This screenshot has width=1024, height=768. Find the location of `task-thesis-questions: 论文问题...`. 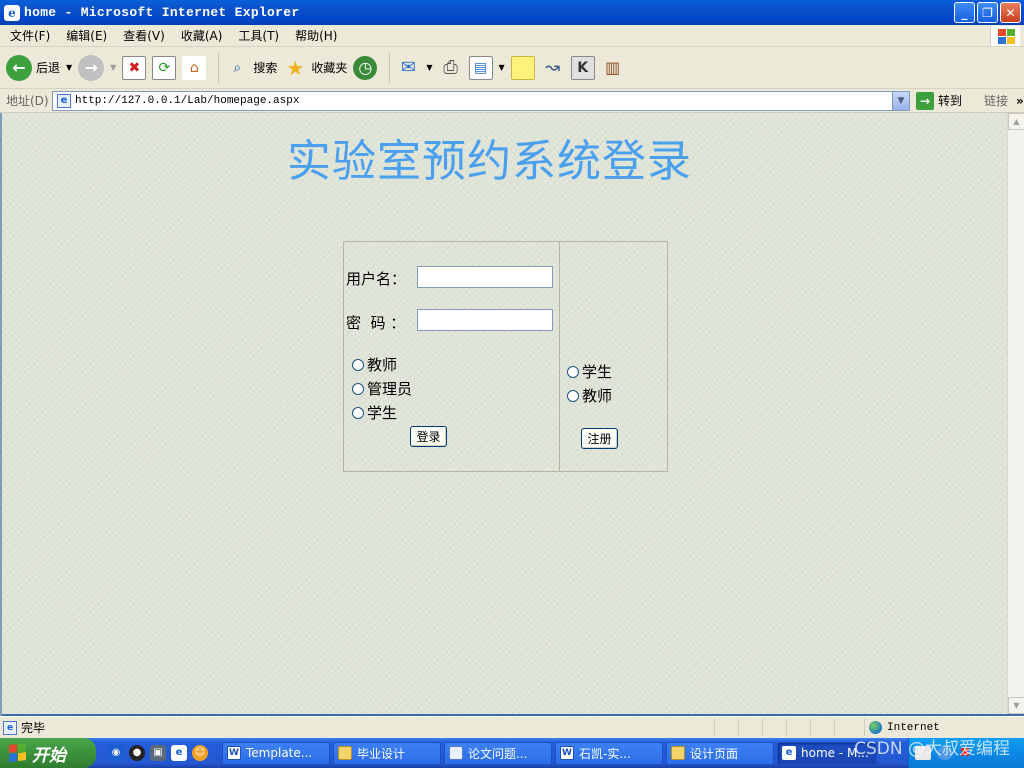

task-thesis-questions: 论文问题... is located at coordinates (498, 753).